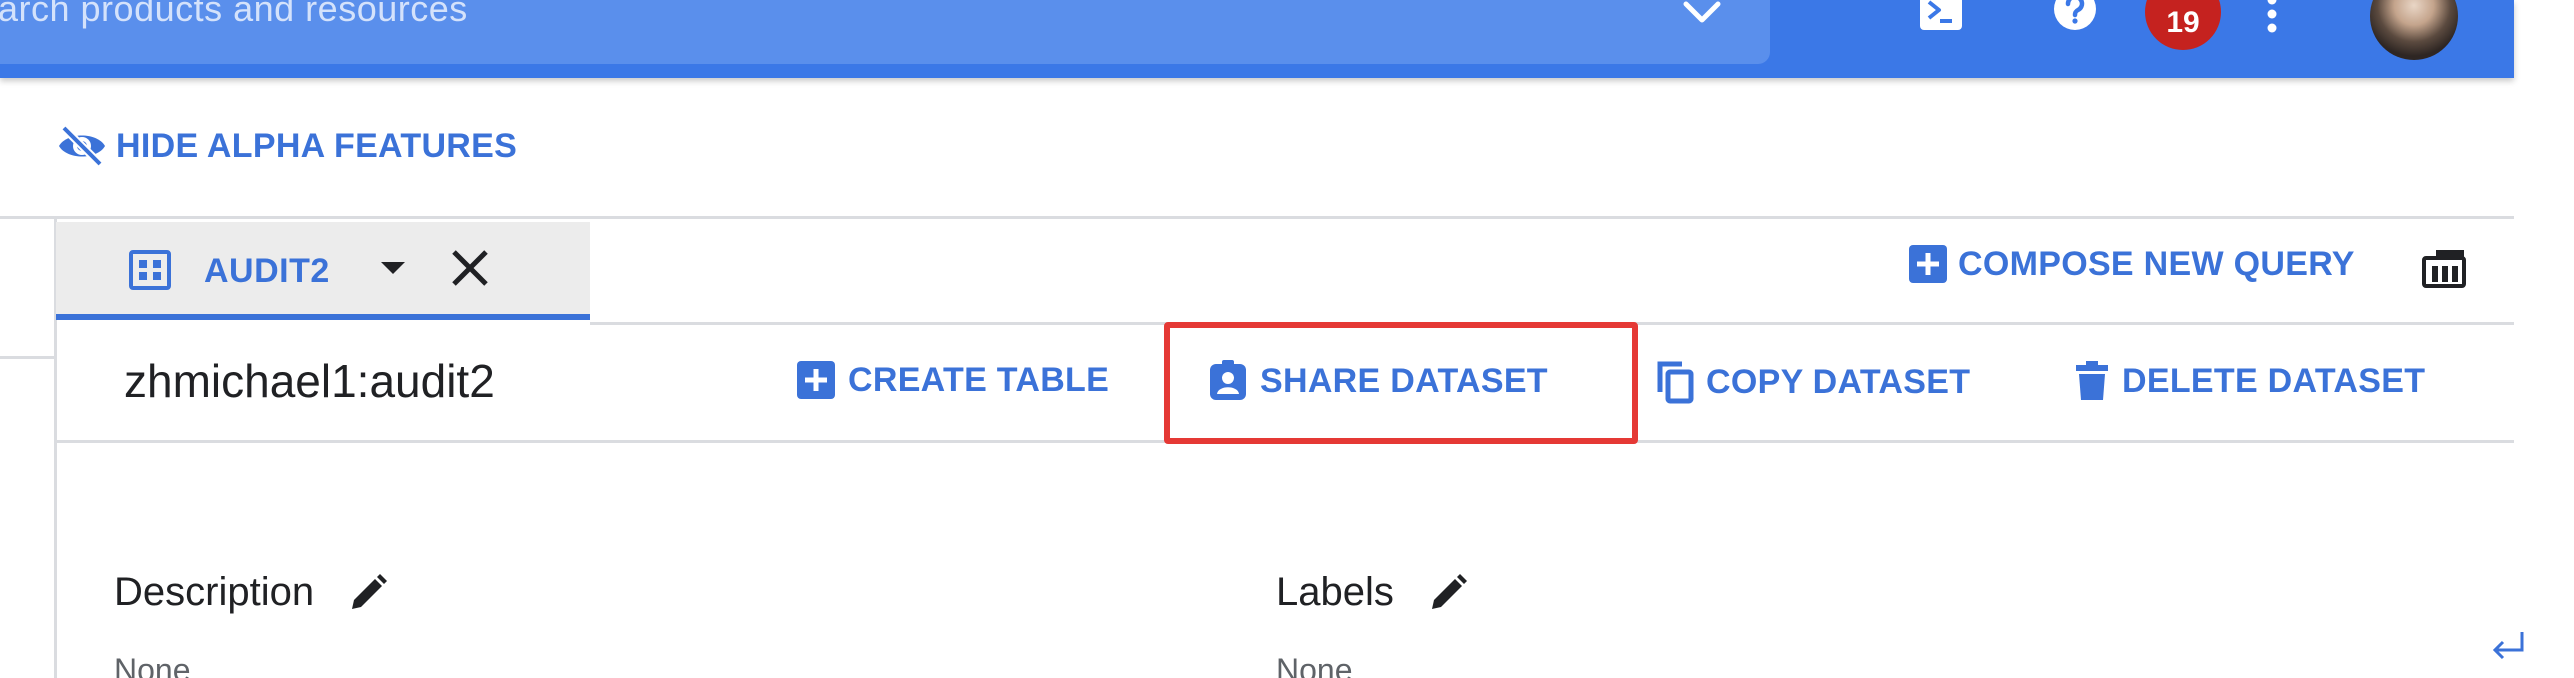 This screenshot has width=2574, height=678. What do you see at coordinates (82, 146) in the screenshot?
I see `eye-off-icon` at bounding box center [82, 146].